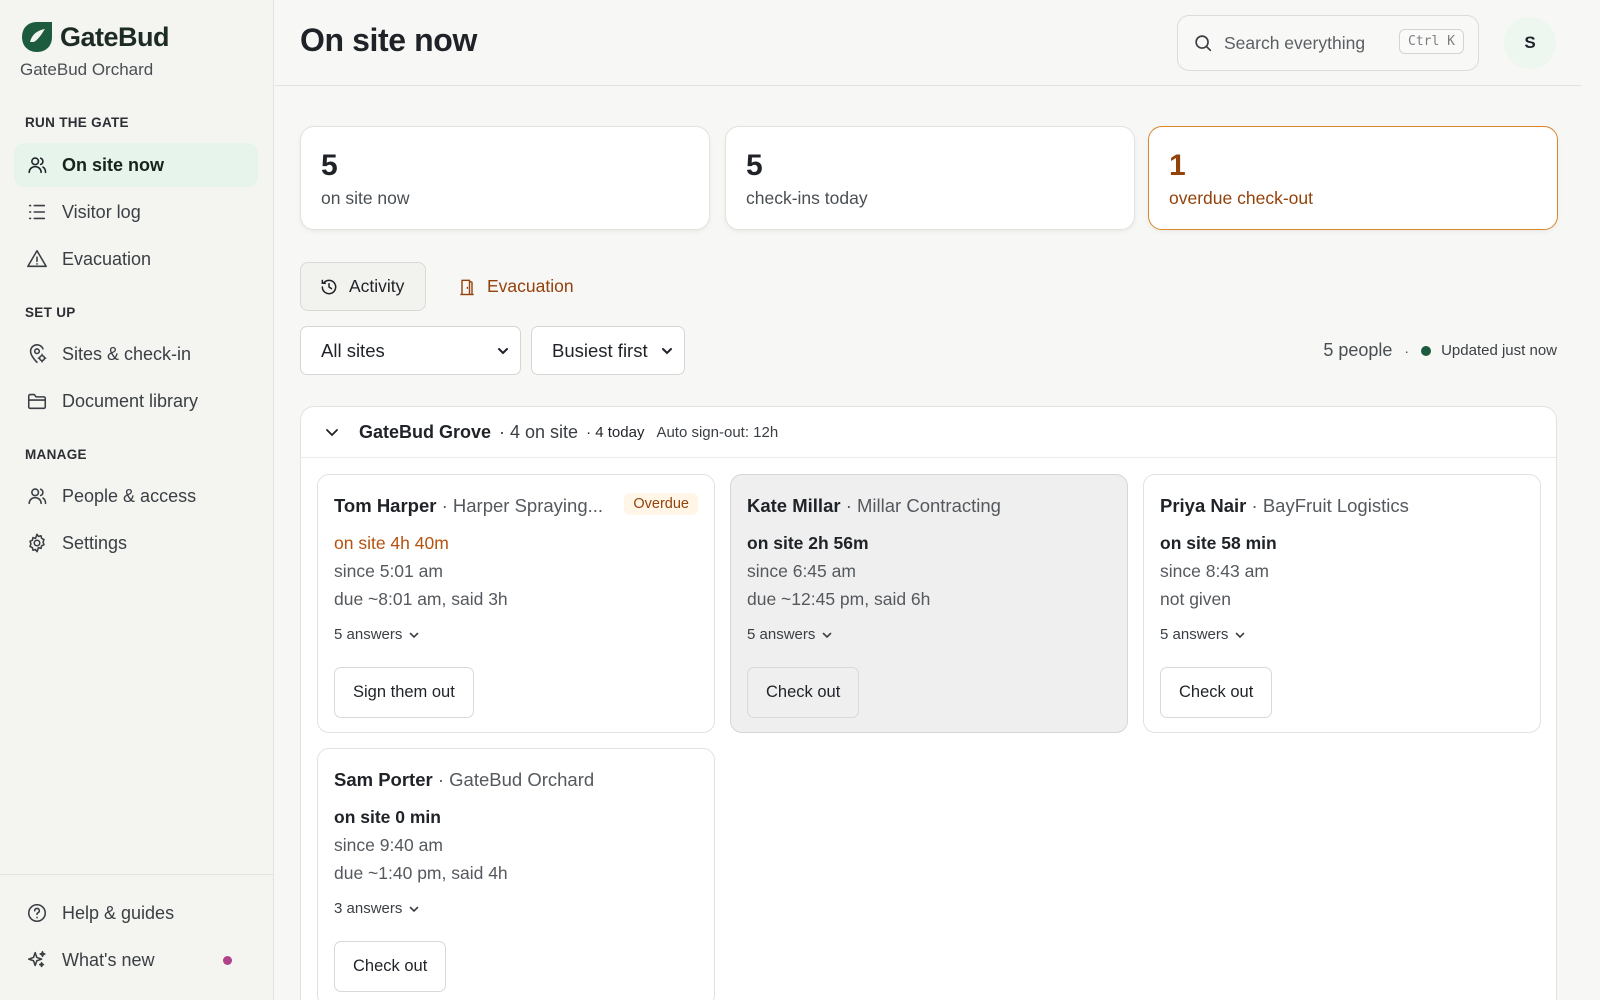  What do you see at coordinates (37, 258) in the screenshot?
I see `warning-icon` at bounding box center [37, 258].